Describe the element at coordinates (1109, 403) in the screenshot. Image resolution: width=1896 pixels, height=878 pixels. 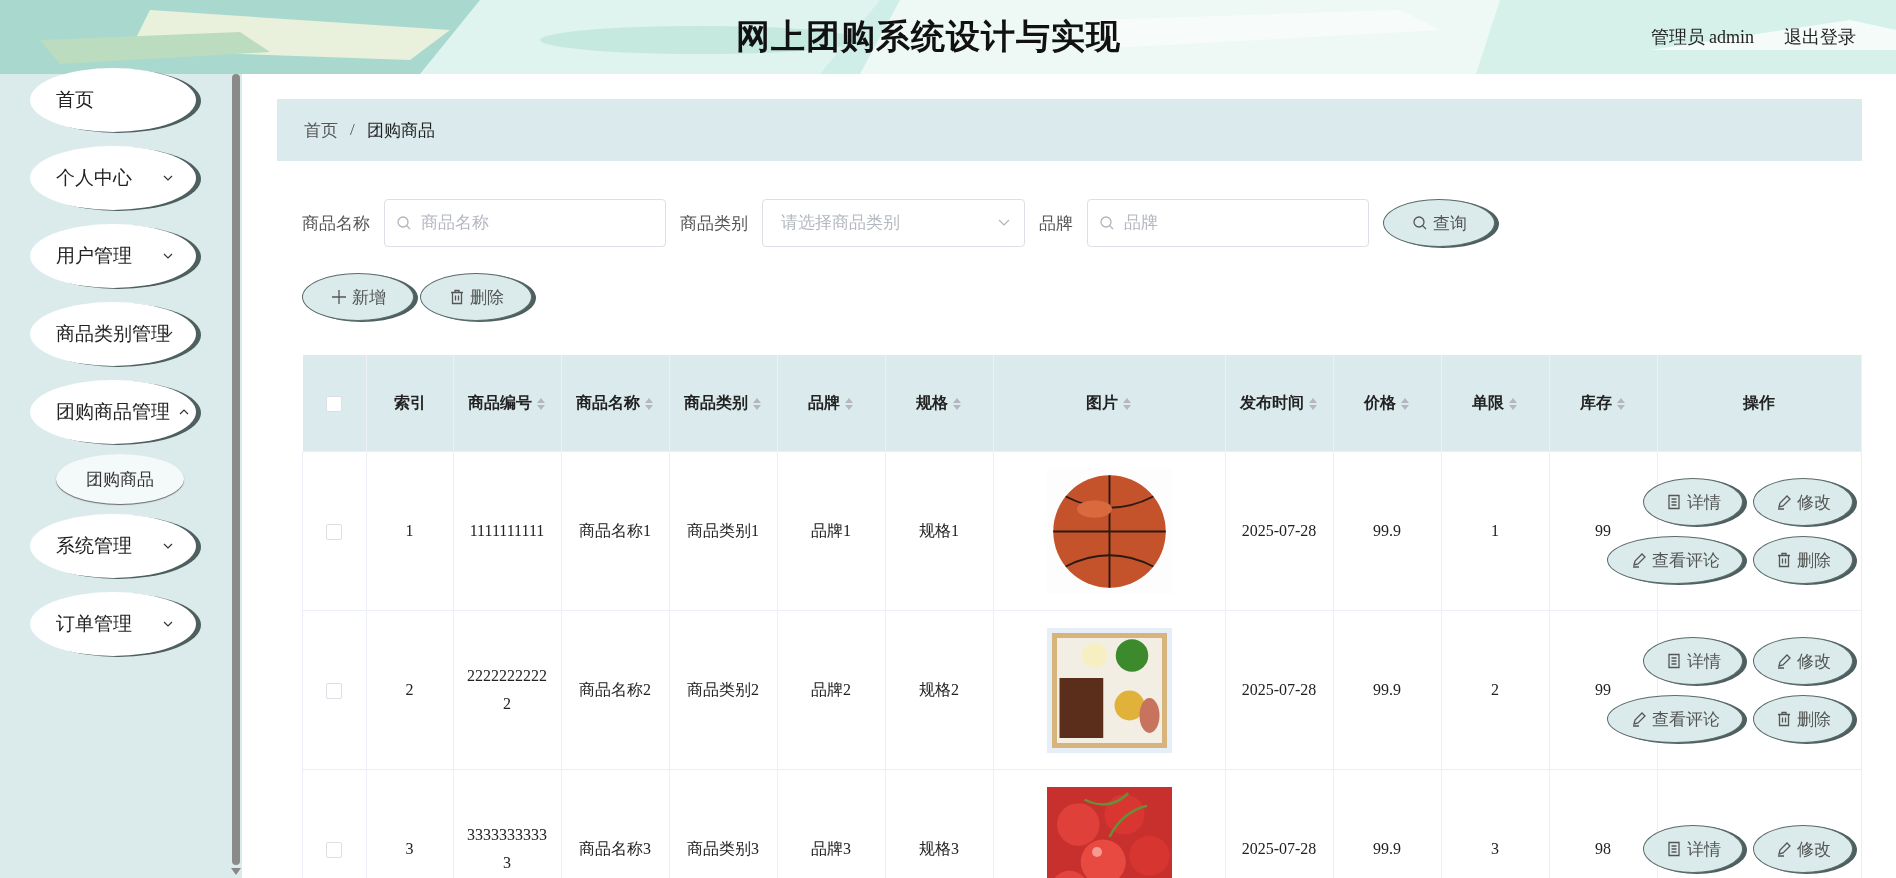
I see `column-header: 图片` at that location.